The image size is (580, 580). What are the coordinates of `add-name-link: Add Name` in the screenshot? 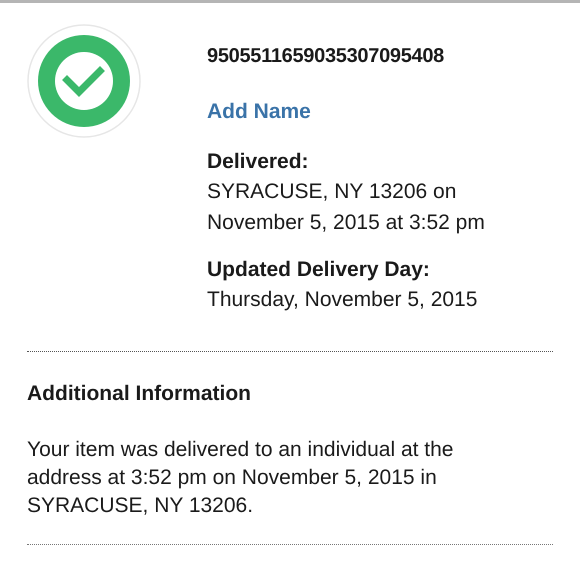 It's located at (259, 112).